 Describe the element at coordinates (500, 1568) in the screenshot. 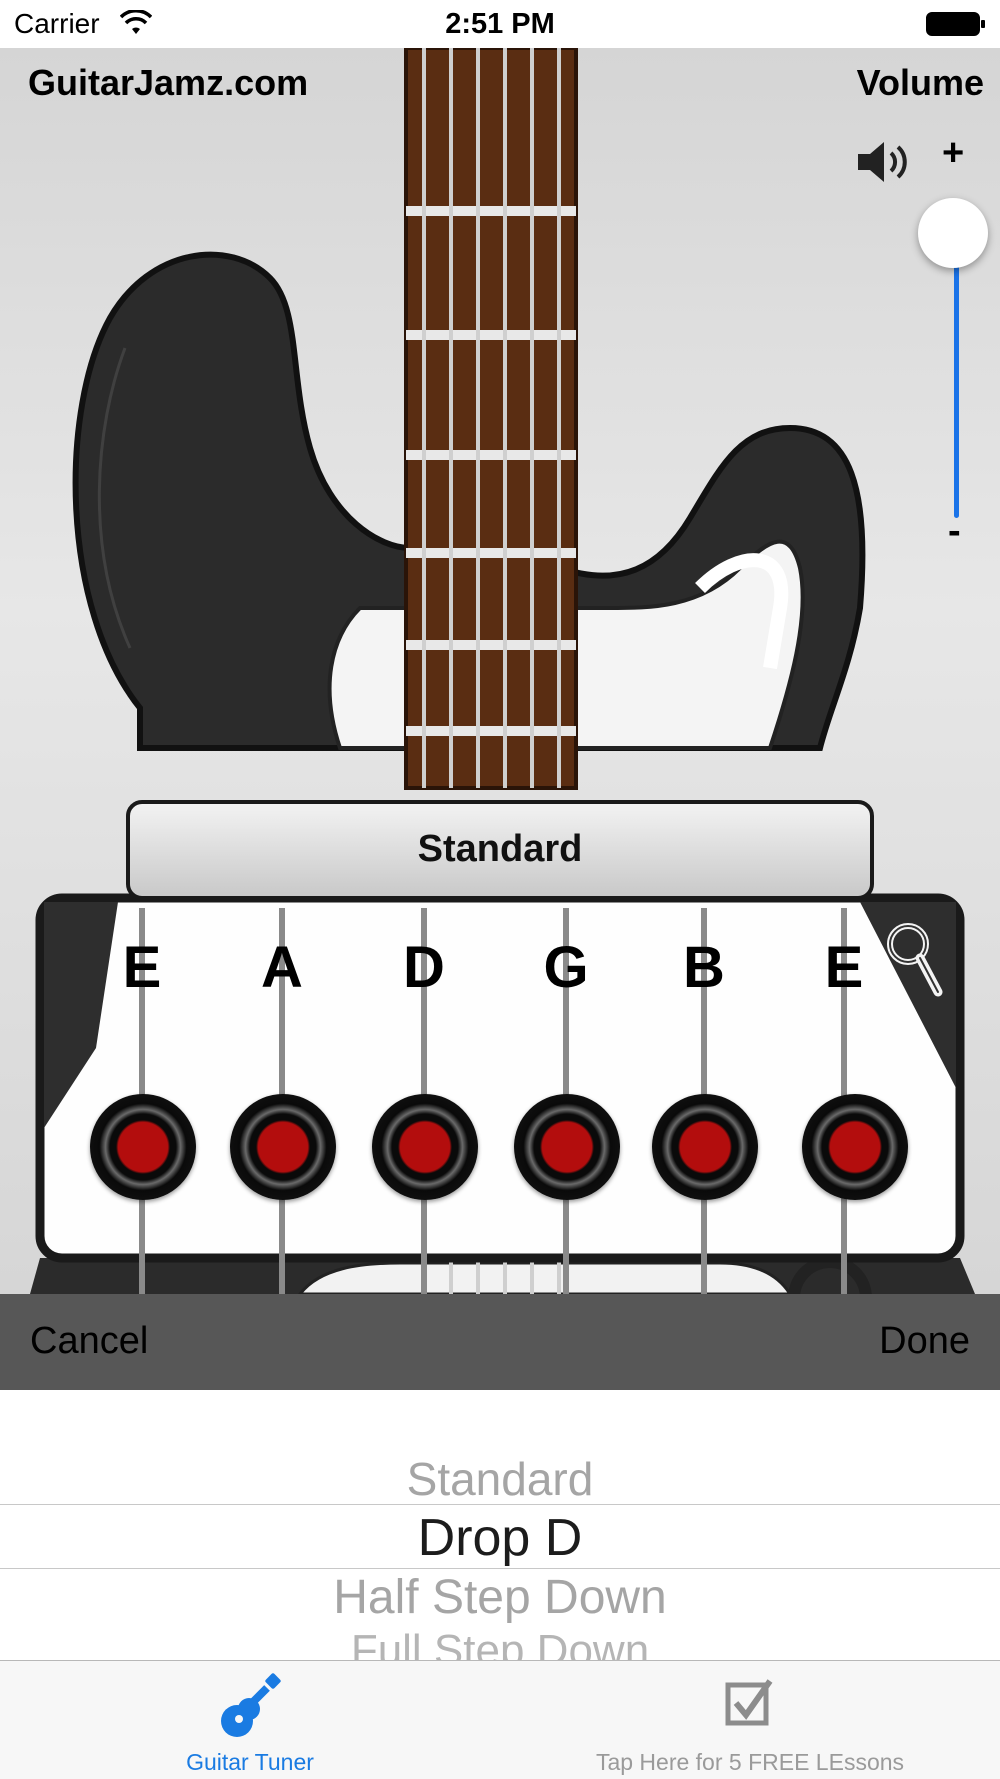

I see `picker-selection-line` at that location.